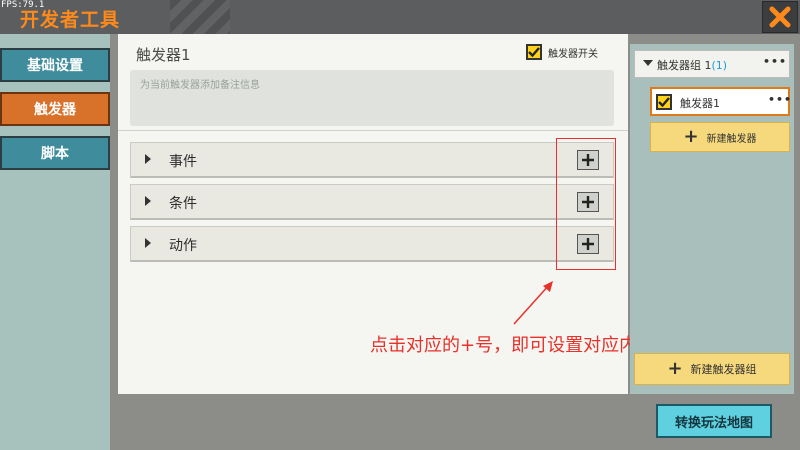  What do you see at coordinates (55, 109) in the screenshot?
I see `sidebar-item-triggers: 触发器` at bounding box center [55, 109].